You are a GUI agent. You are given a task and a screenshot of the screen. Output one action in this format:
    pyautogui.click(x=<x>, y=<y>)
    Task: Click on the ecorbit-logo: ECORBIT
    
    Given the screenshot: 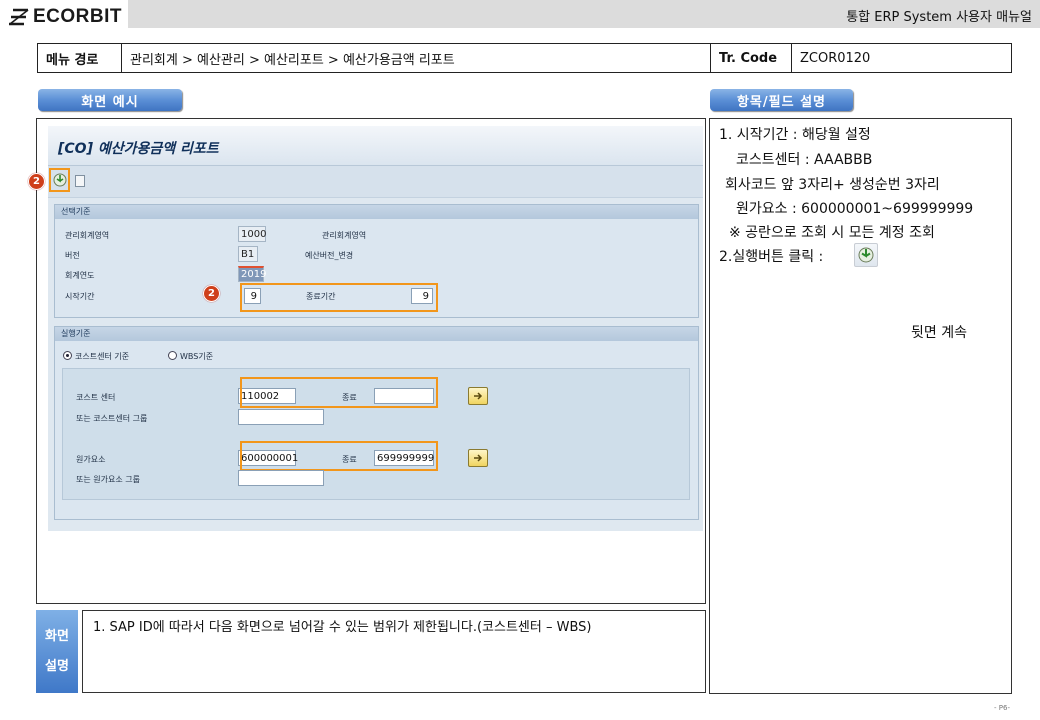 What is the action you would take?
    pyautogui.click(x=65, y=17)
    